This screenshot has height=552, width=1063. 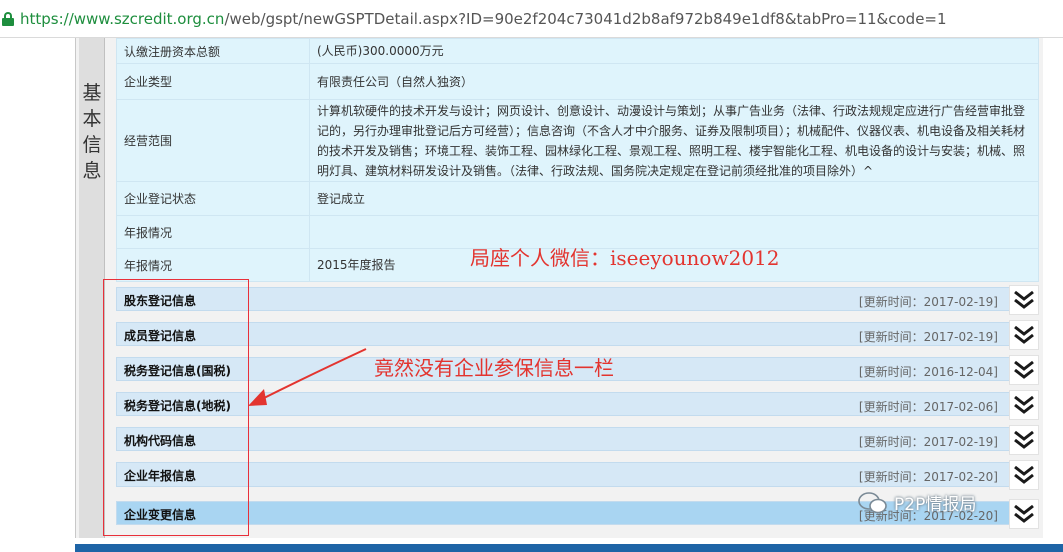 What do you see at coordinates (625, 258) in the screenshot?
I see `annotation-wechat: 局座个人微信：iseeyounow2012` at bounding box center [625, 258].